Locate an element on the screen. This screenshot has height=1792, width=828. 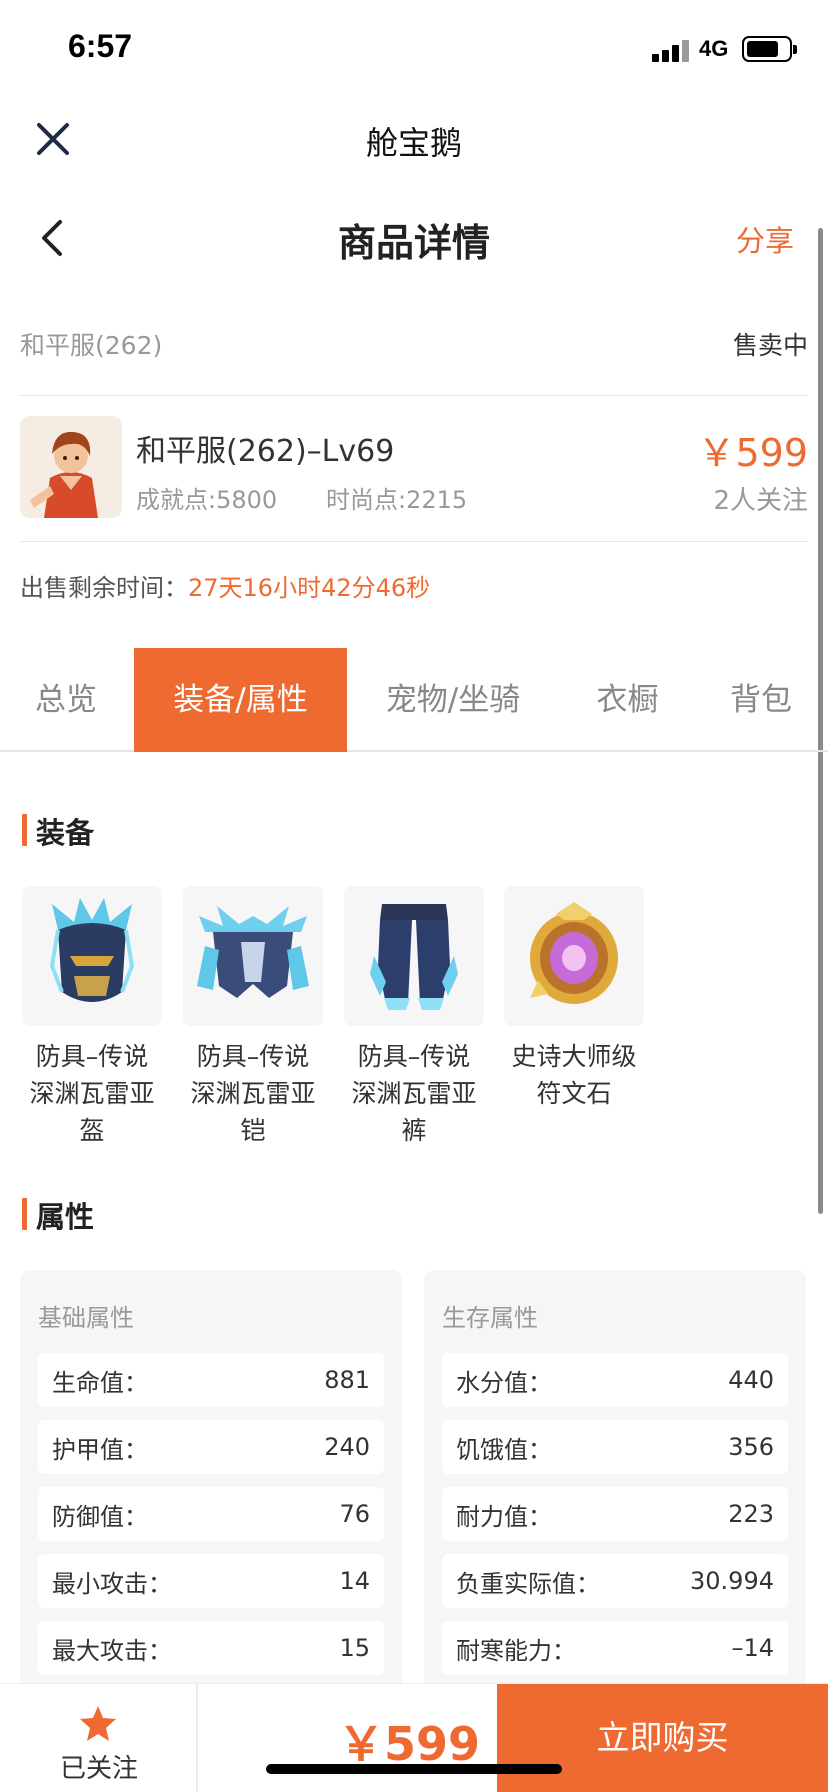
tab-bar: 总览 装备/属性 宠物/坐骑 衣橱 背包 is located at coordinates (414, 700).